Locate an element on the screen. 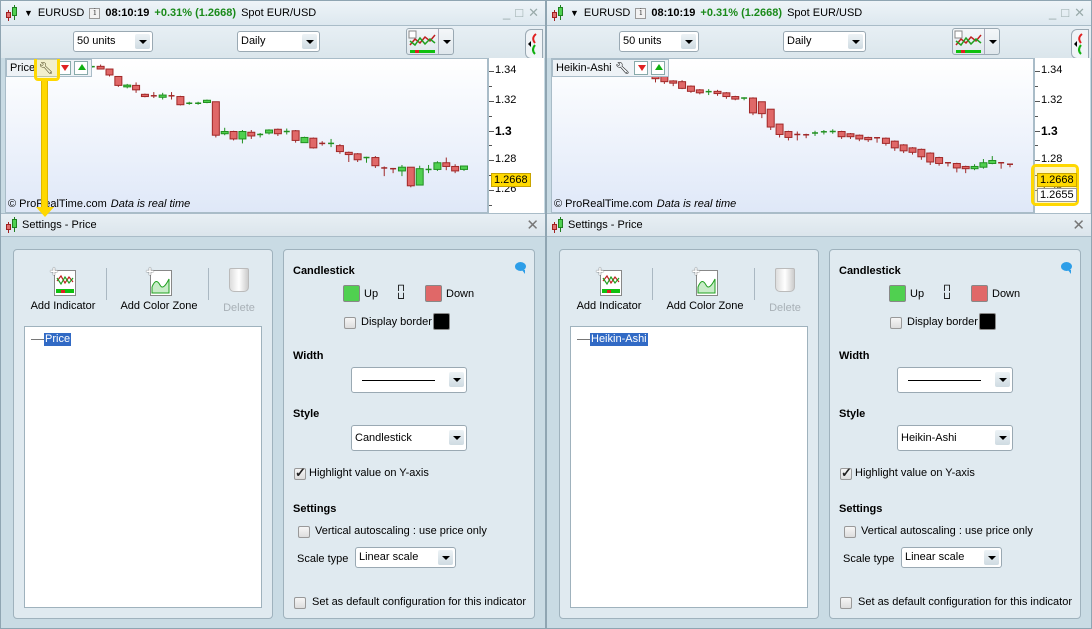  candlestick-chart is located at coordinates (238, 126).